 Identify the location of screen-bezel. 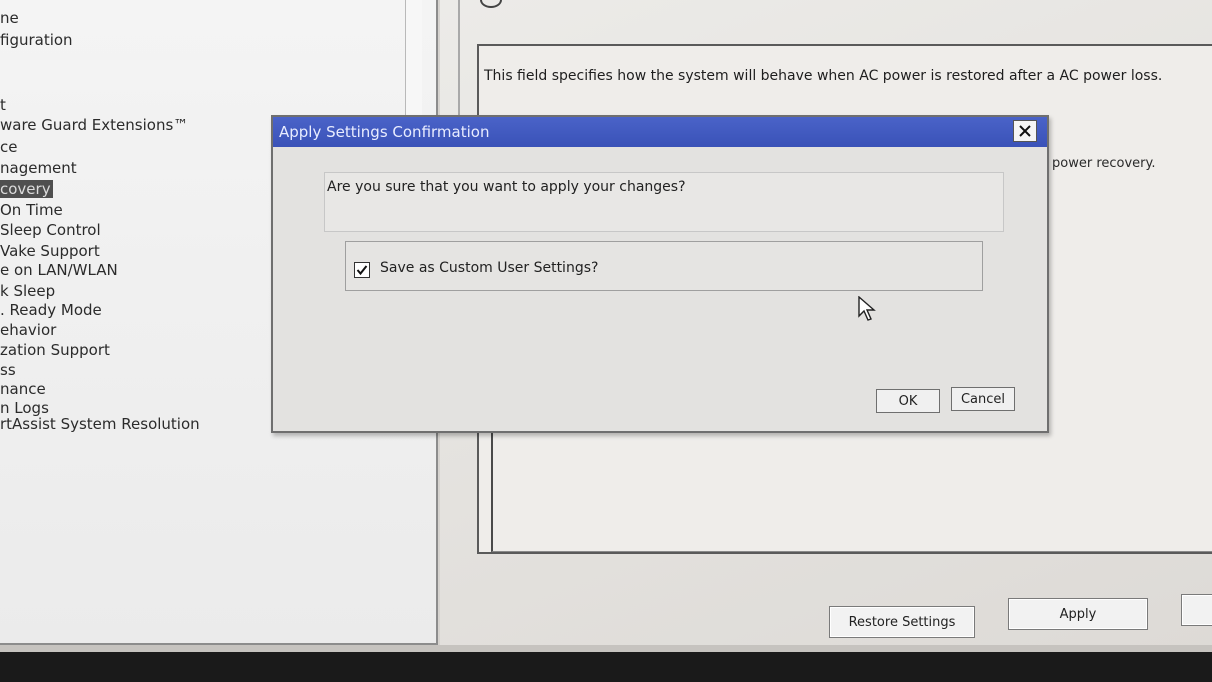
(606, 667).